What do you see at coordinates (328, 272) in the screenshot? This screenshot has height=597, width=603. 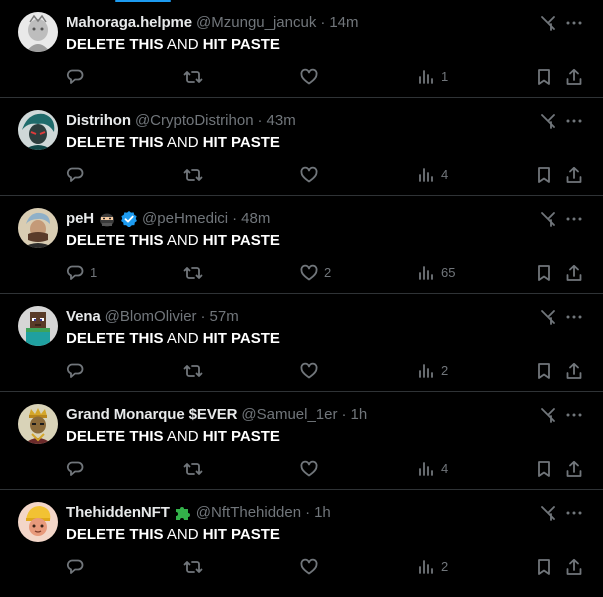 I see `like-count: 2` at bounding box center [328, 272].